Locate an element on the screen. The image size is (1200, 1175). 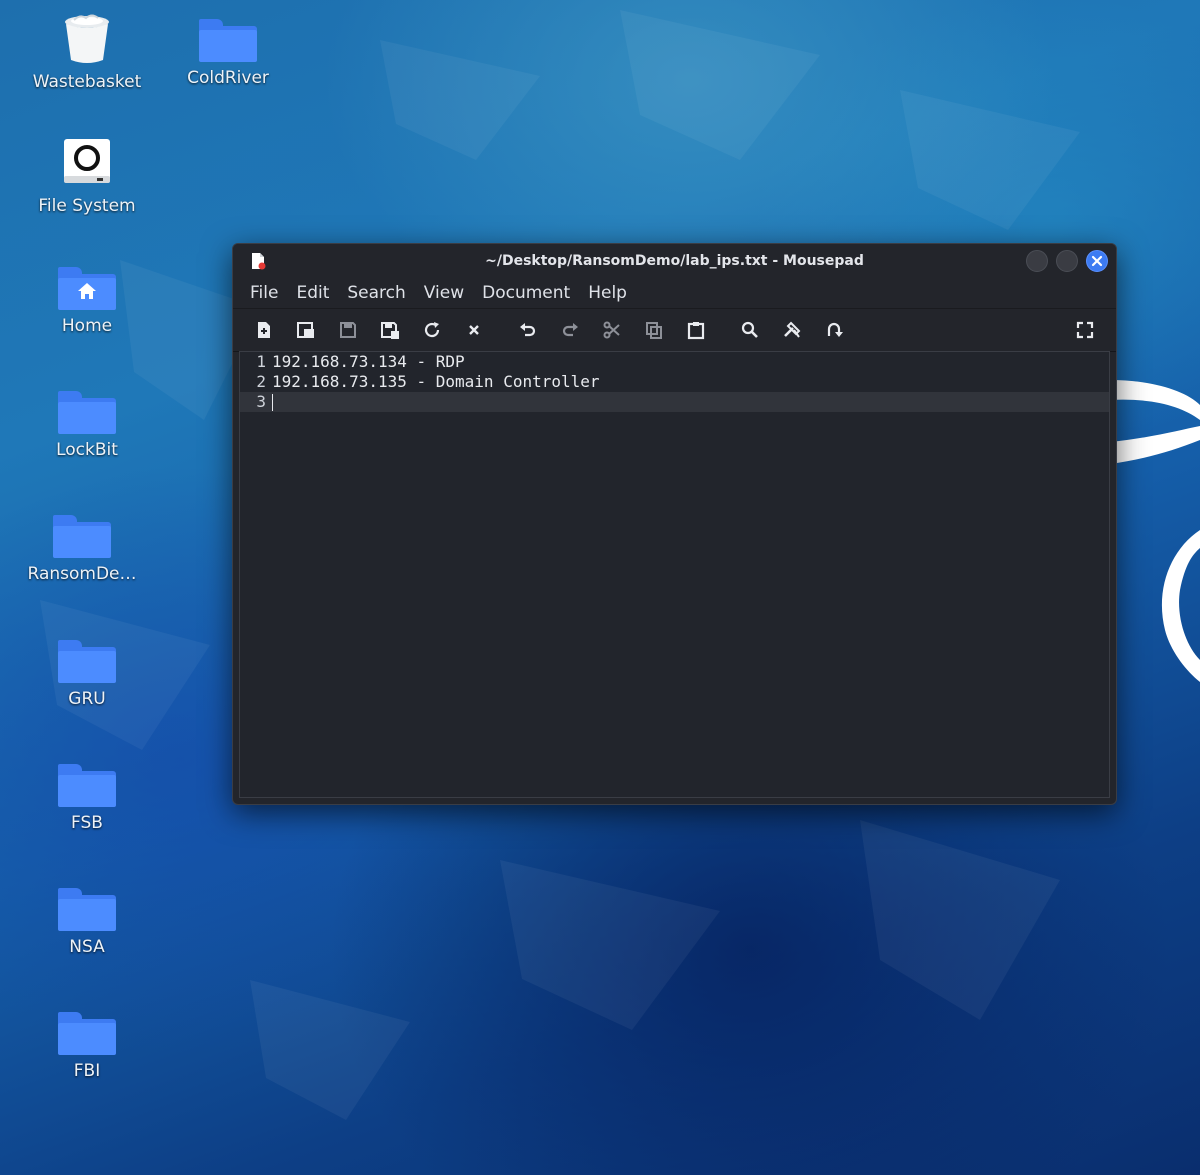
desktop-icon-label: LockBit is located at coordinates (87, 450).